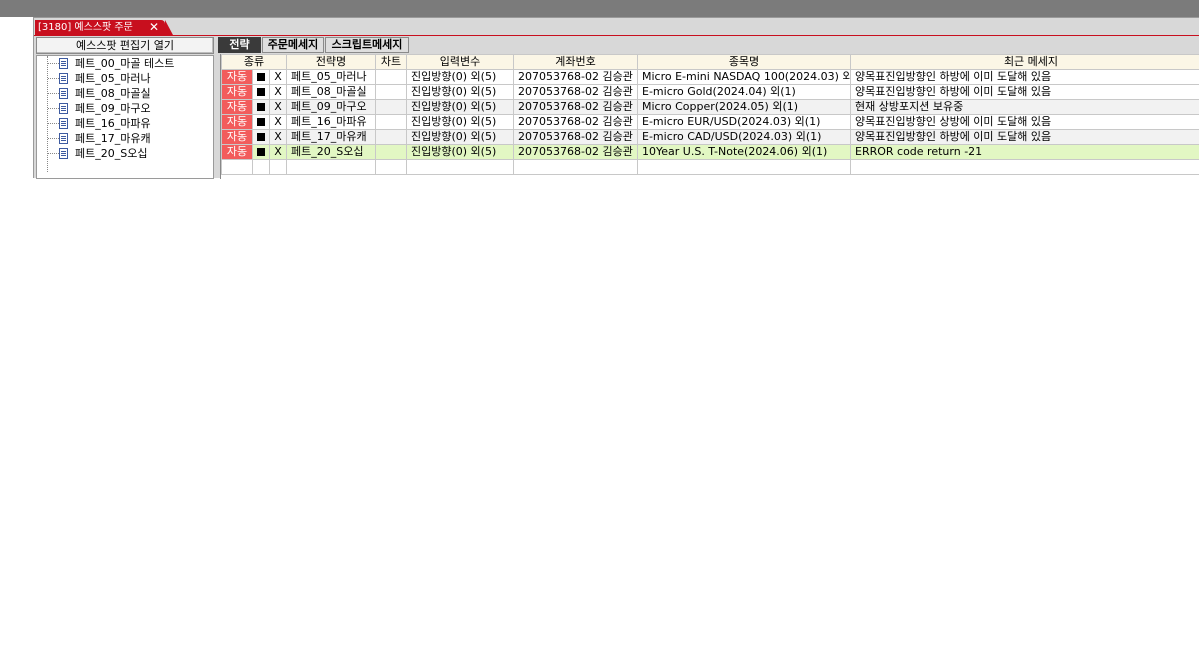  What do you see at coordinates (1024, 122) in the screenshot?
I see `message-cell: 양목표진입방향인 상방에 이미 도달해 있음` at bounding box center [1024, 122].